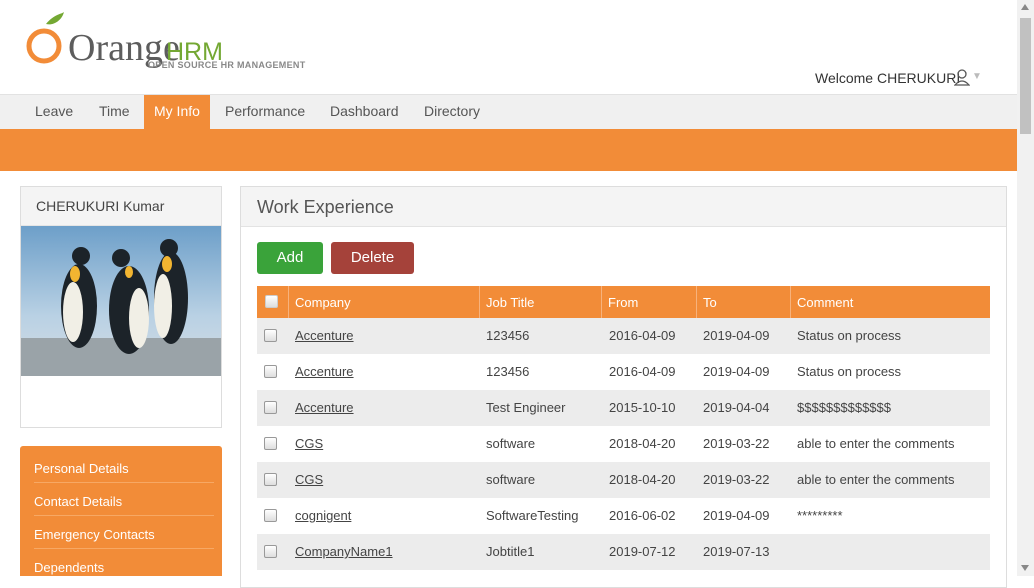 This screenshot has height=588, width=1034. I want to click on scroll-thumb, so click(1025, 76).